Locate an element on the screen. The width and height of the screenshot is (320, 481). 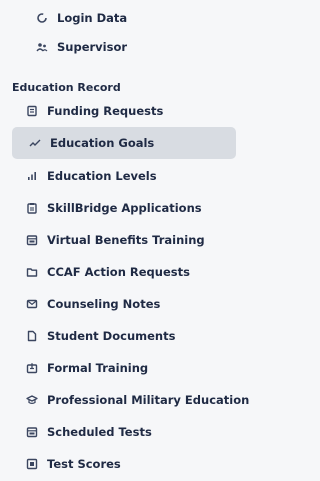
sidebar-item-education-goals: Education Goals is located at coordinates (124, 143).